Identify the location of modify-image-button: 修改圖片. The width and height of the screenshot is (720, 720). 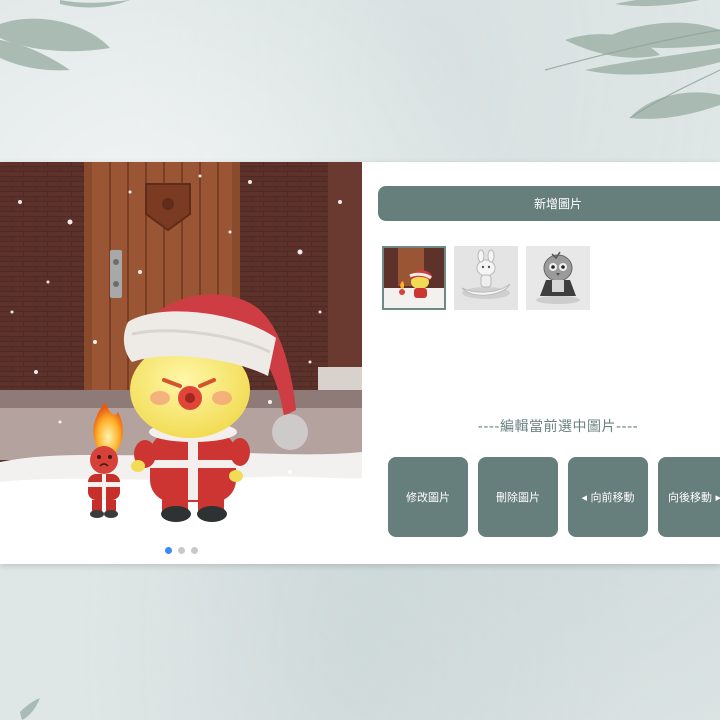
(428, 497).